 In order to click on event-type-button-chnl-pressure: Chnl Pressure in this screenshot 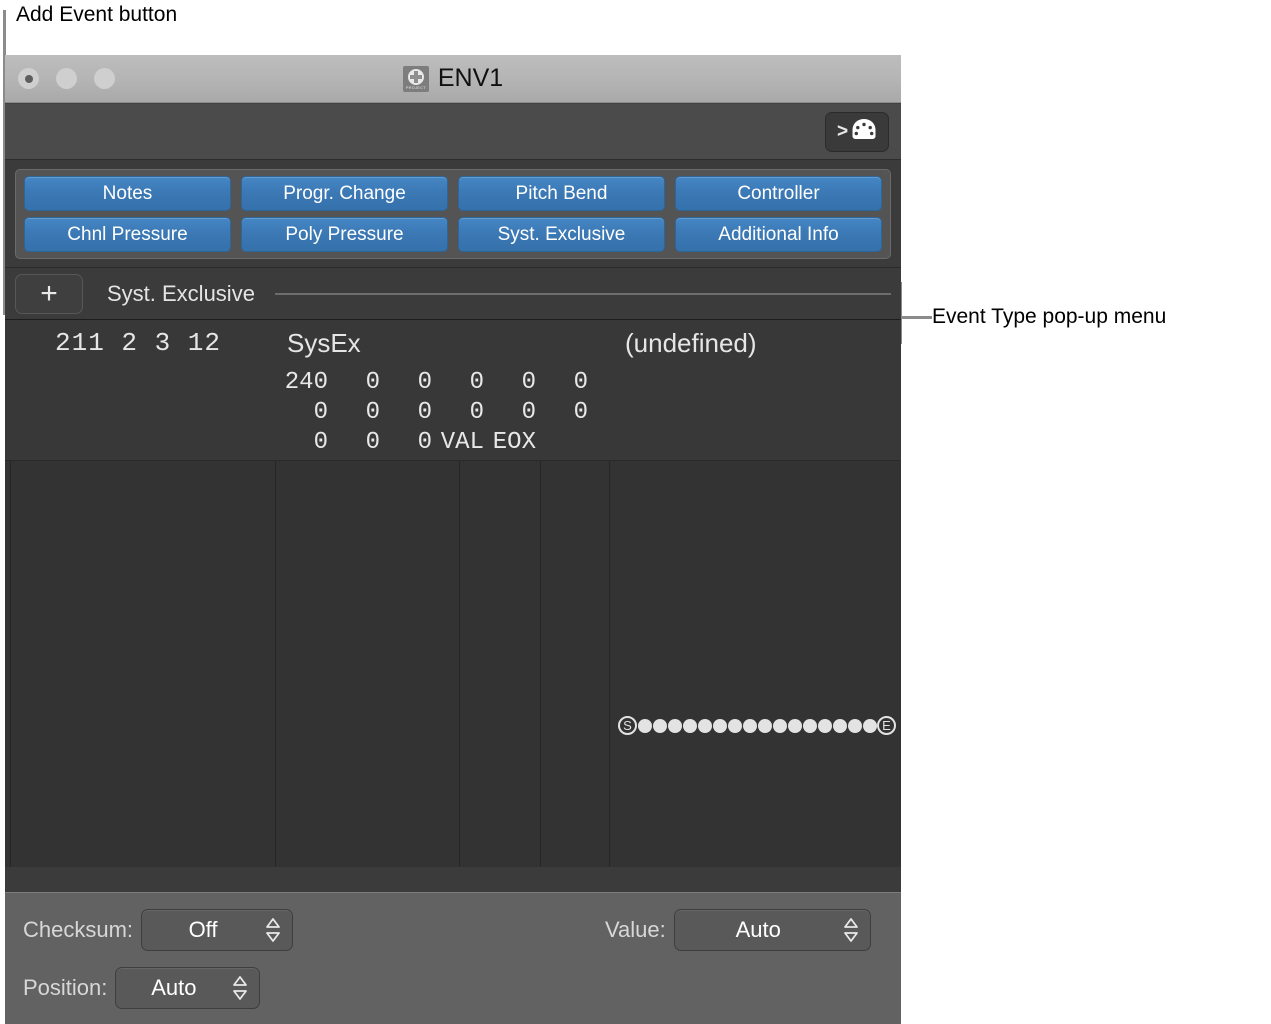, I will do `click(127, 234)`.